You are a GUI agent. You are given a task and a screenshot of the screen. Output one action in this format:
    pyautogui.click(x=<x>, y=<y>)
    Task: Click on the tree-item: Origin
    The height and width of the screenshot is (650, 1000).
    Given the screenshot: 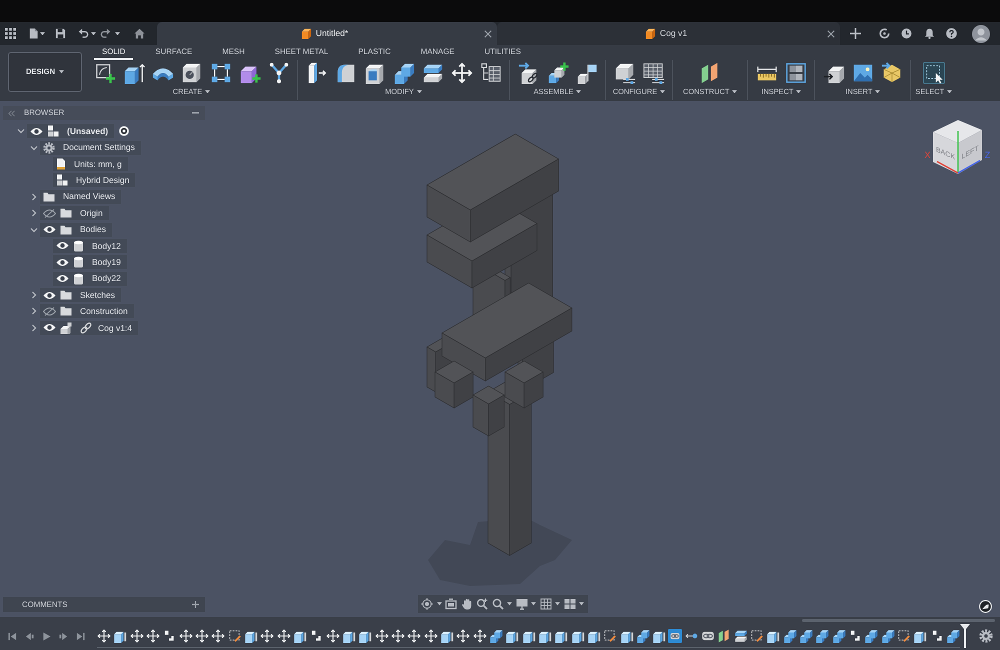 What is the action you would take?
    pyautogui.click(x=74, y=213)
    